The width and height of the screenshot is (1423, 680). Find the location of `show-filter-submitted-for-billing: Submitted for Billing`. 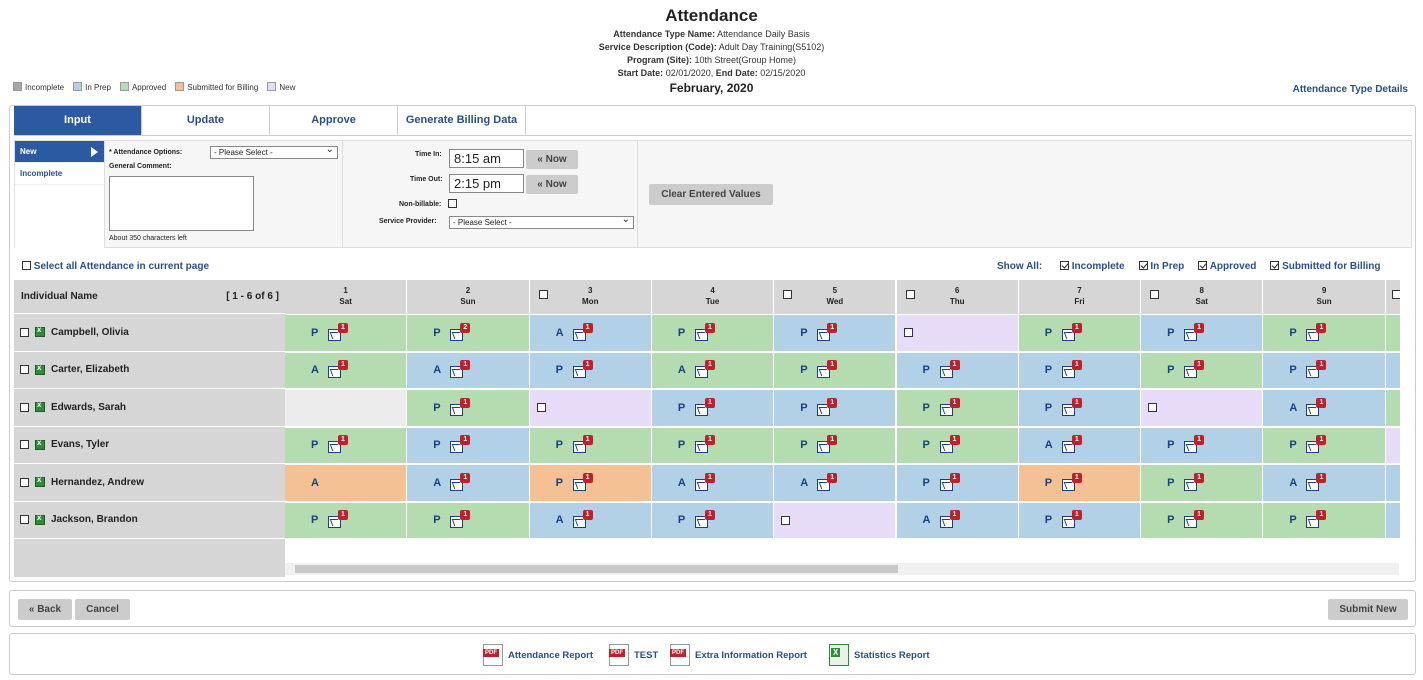

show-filter-submitted-for-billing: Submitted for Billing is located at coordinates (1325, 266).